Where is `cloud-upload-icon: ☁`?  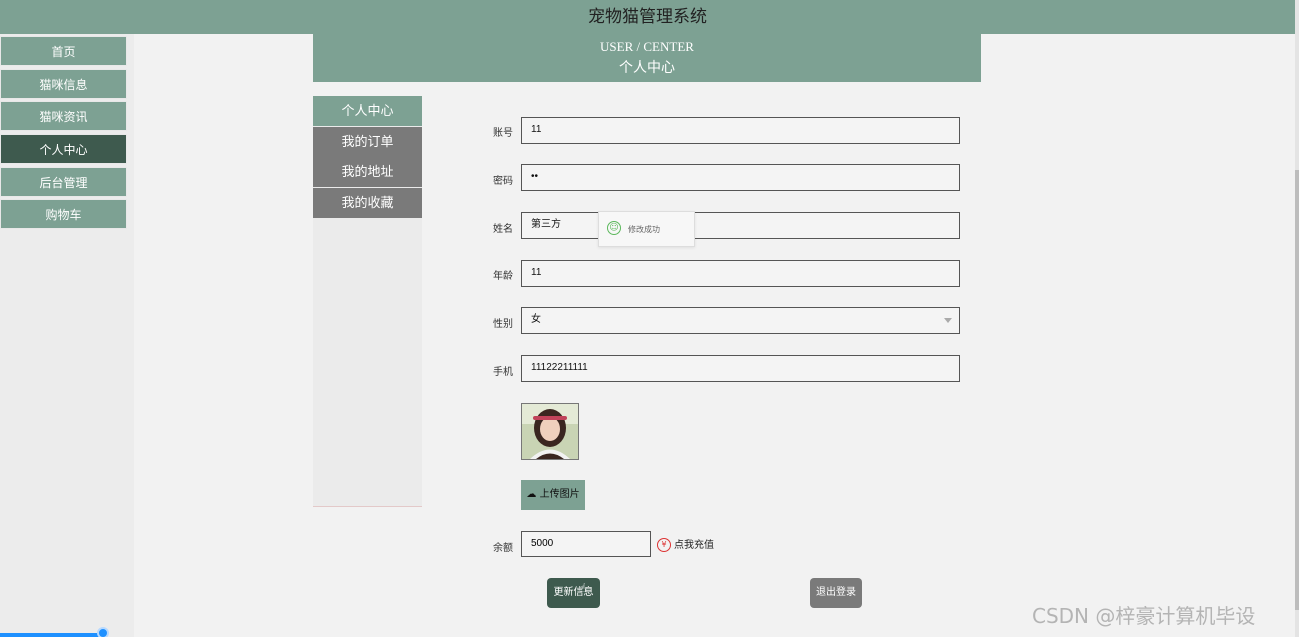 cloud-upload-icon: ☁ is located at coordinates (531, 494).